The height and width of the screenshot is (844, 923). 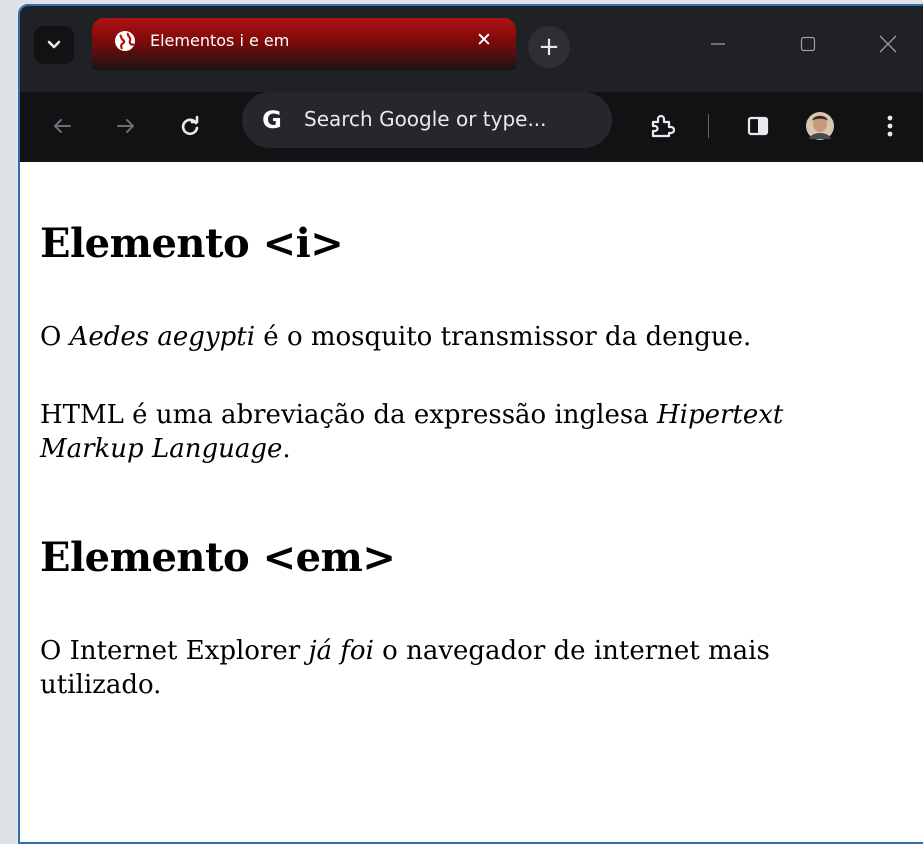 What do you see at coordinates (341, 651) in the screenshot?
I see `emphasis-text: já foi` at bounding box center [341, 651].